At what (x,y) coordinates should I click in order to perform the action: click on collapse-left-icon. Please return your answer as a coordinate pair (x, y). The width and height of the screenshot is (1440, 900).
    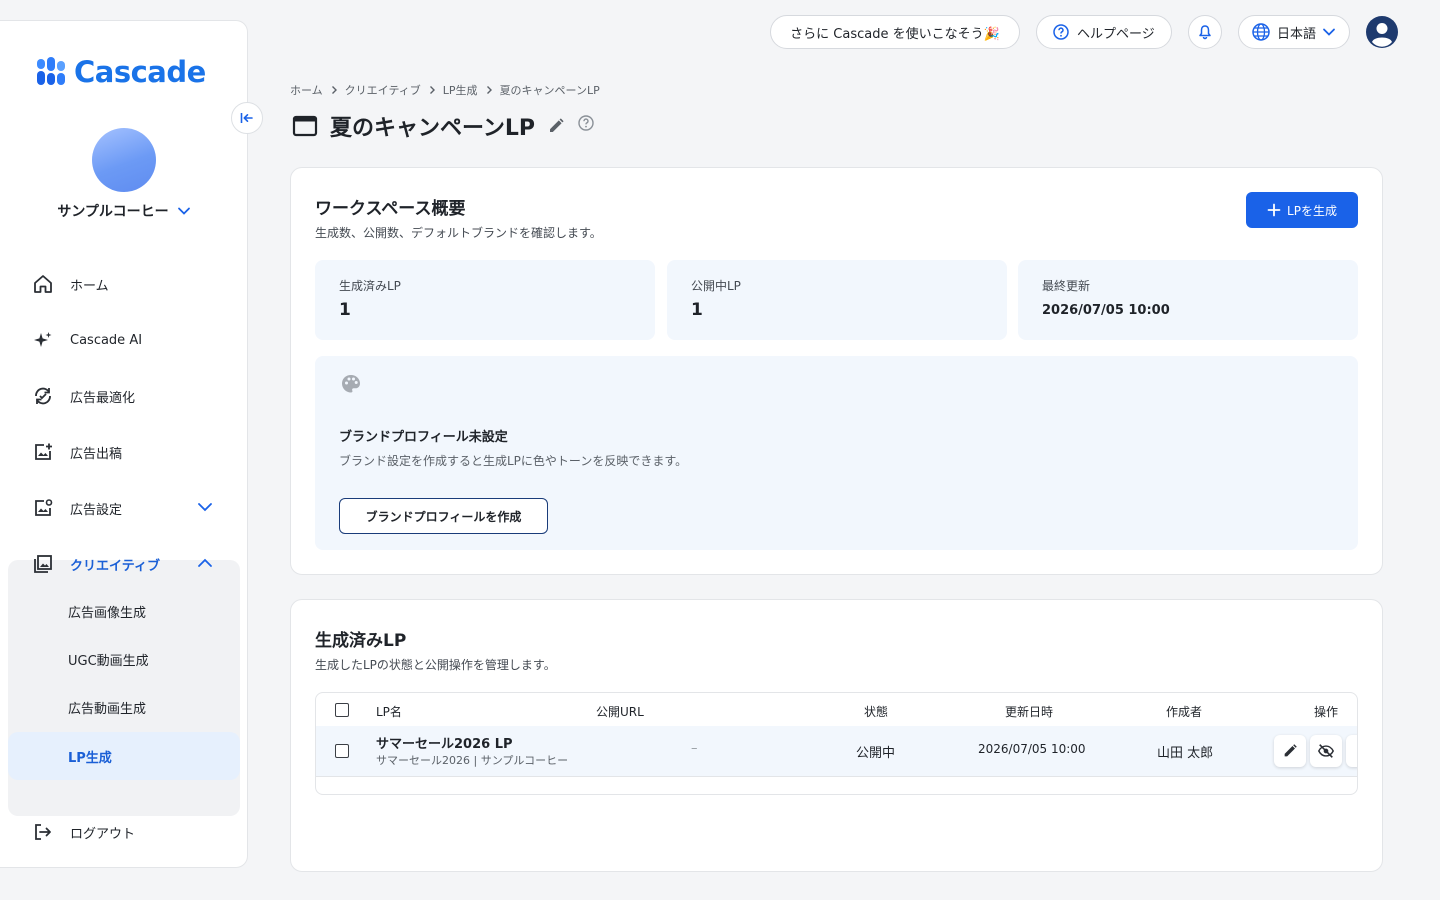
    Looking at the image, I should click on (246, 118).